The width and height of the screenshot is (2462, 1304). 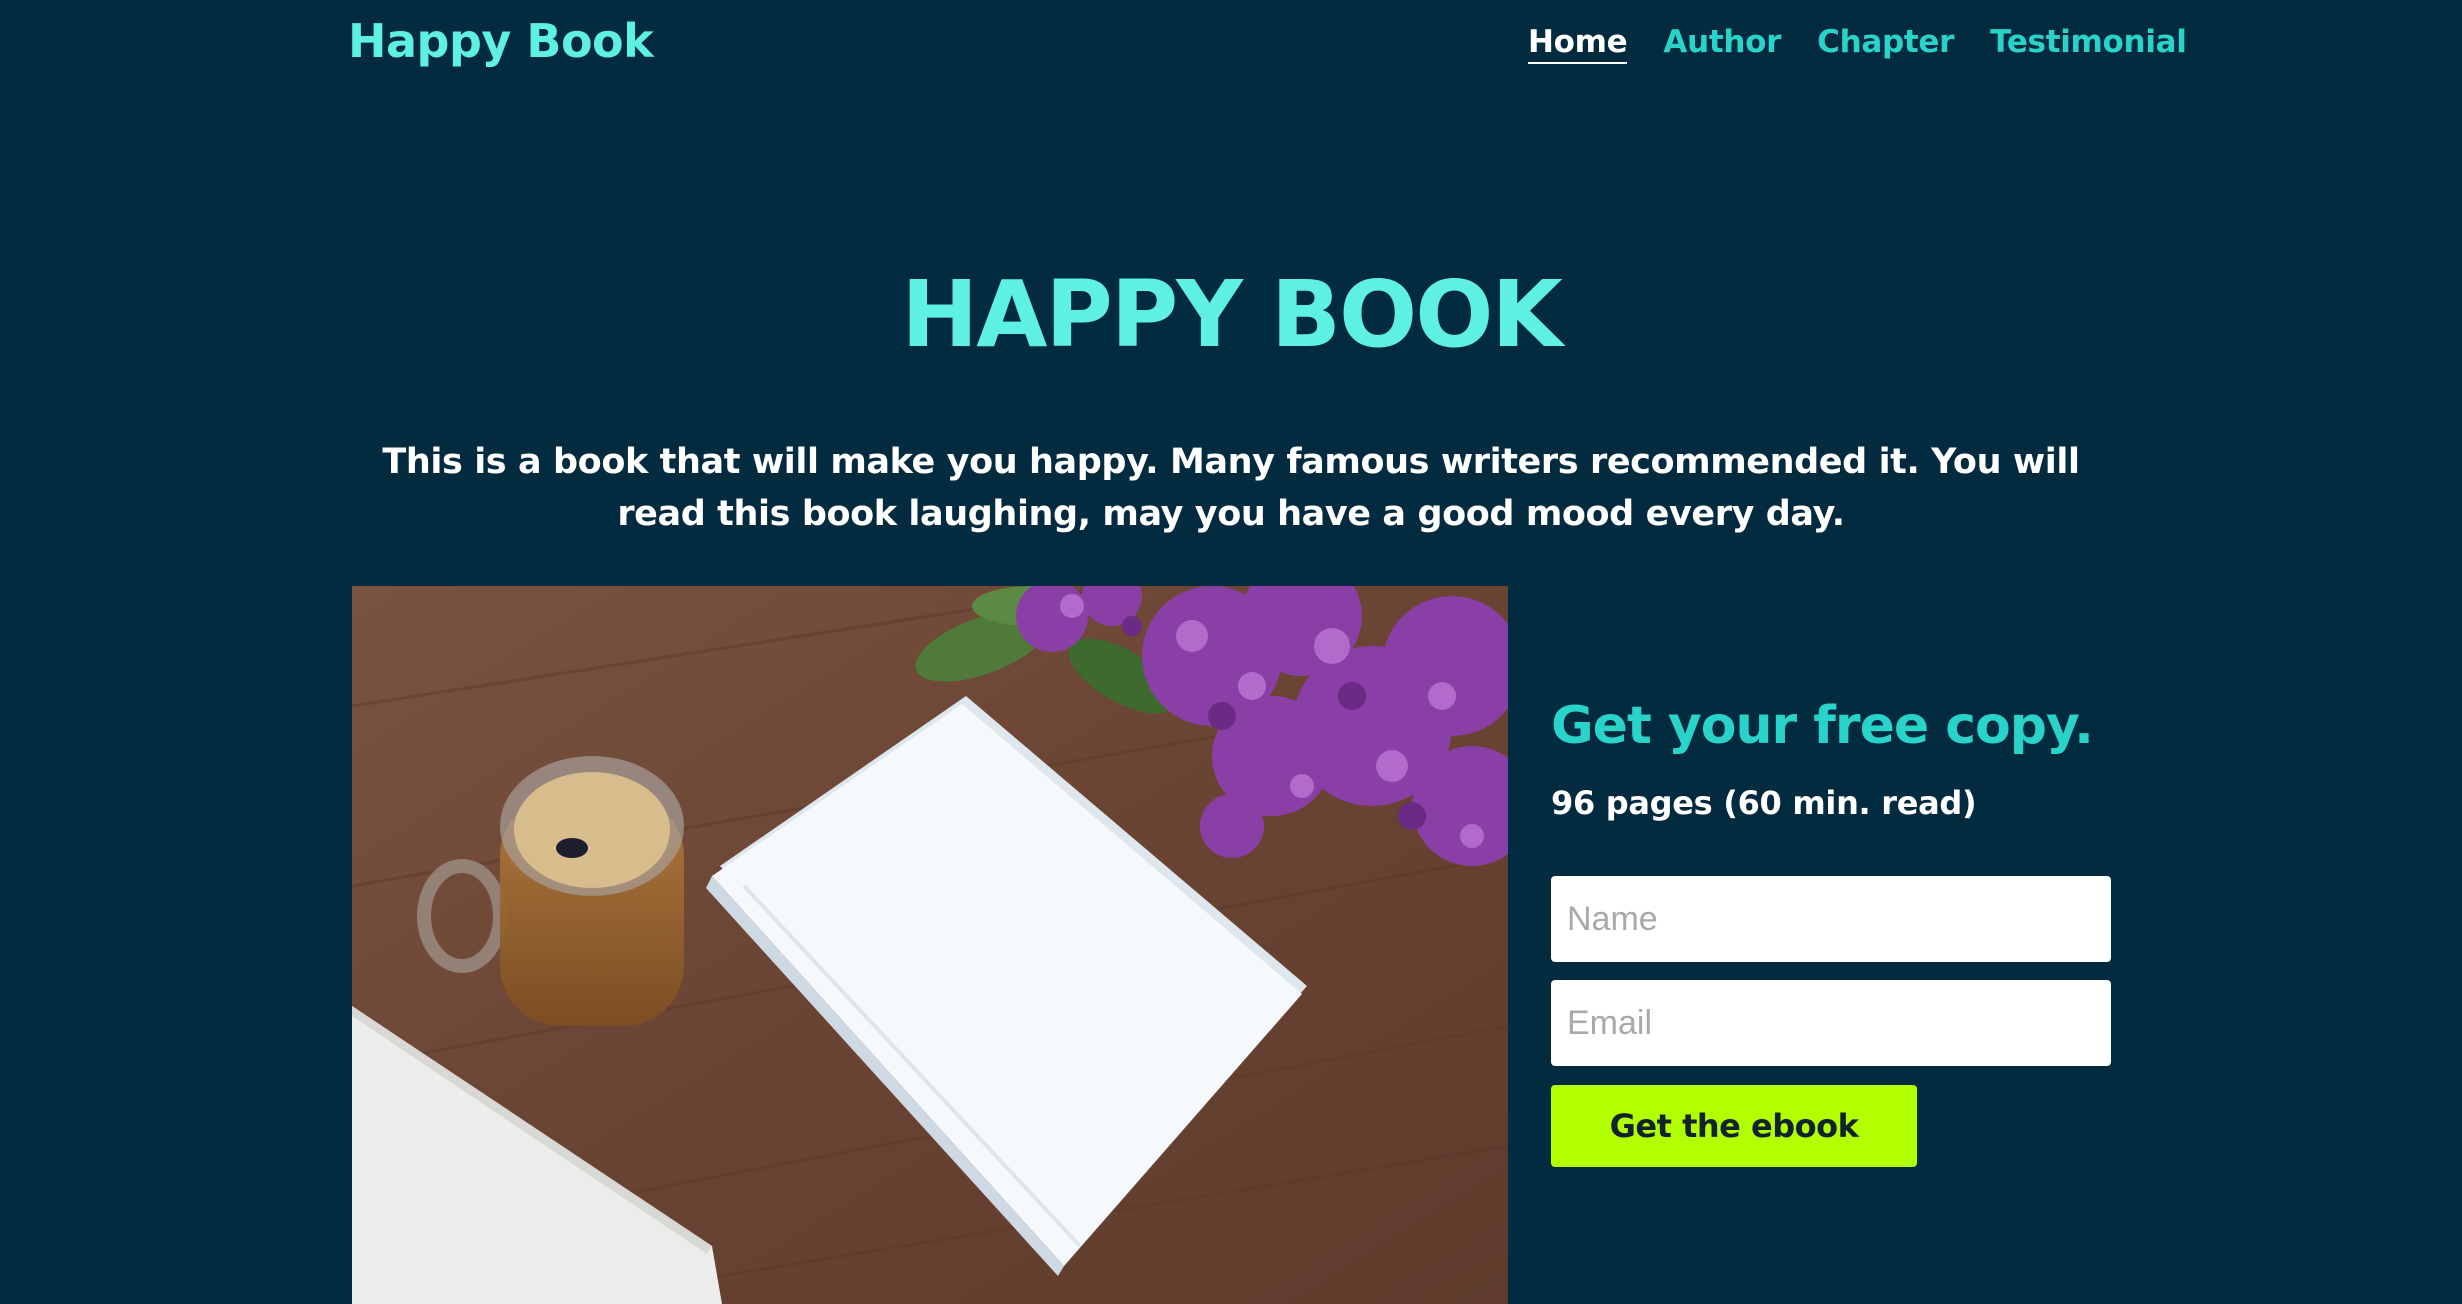 I want to click on name-input, so click(x=1831, y=919).